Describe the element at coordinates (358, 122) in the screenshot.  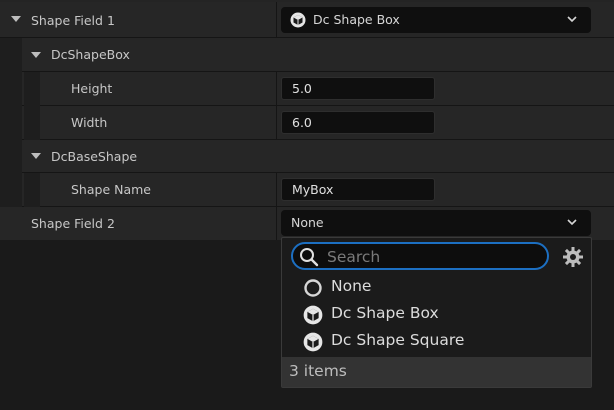
I see `width-input: 6.0` at that location.